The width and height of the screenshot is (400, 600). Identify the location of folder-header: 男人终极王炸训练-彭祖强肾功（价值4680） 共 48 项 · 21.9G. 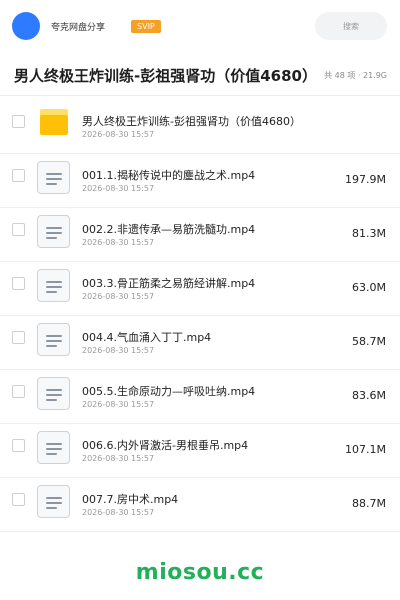
(200, 76).